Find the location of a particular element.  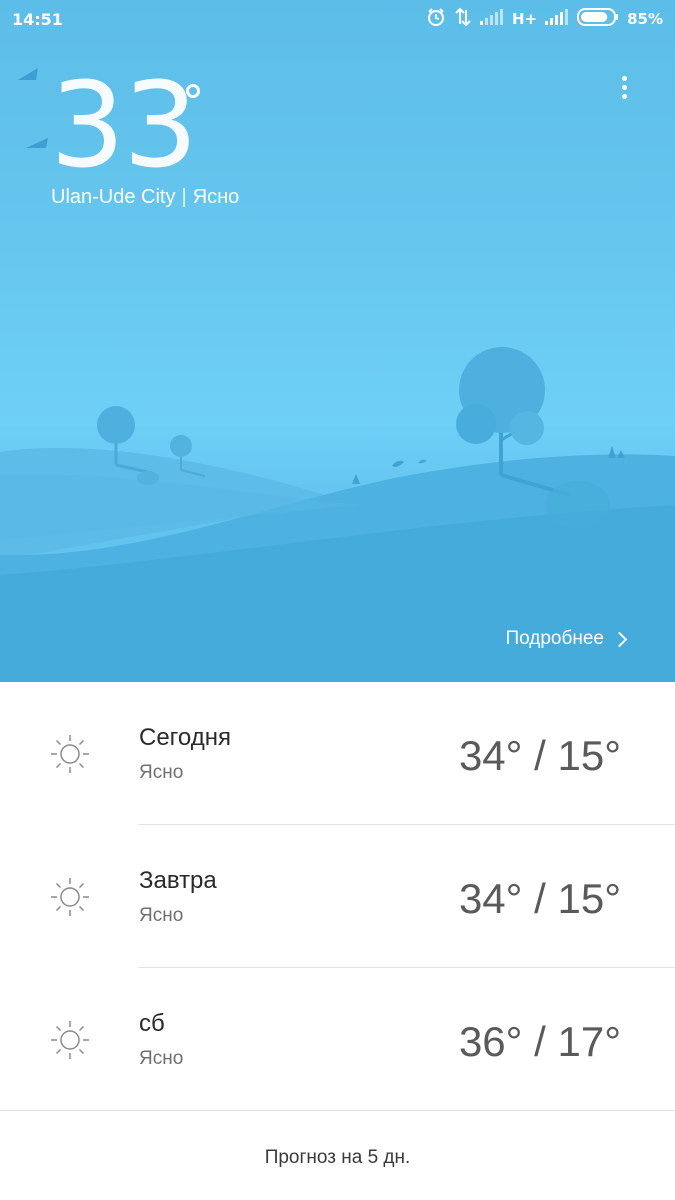

details-label: Подробнее is located at coordinates (554, 638).